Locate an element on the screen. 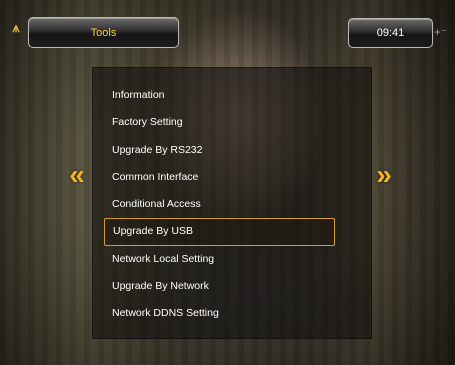 Image resolution: width=455 pixels, height=365 pixels. menu-item-common-interface: Common Interface is located at coordinates (219, 177).